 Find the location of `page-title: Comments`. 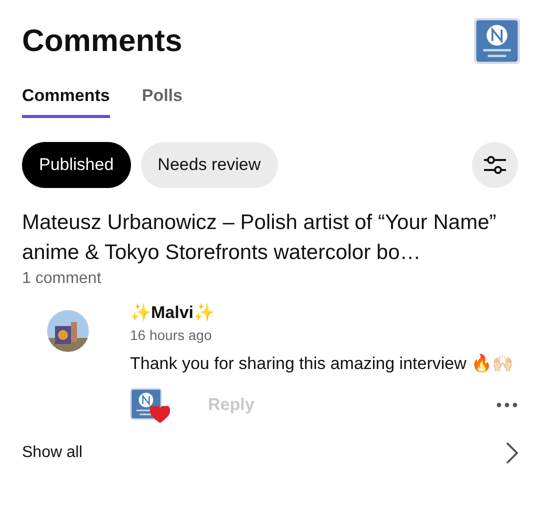

page-title: Comments is located at coordinates (102, 41).